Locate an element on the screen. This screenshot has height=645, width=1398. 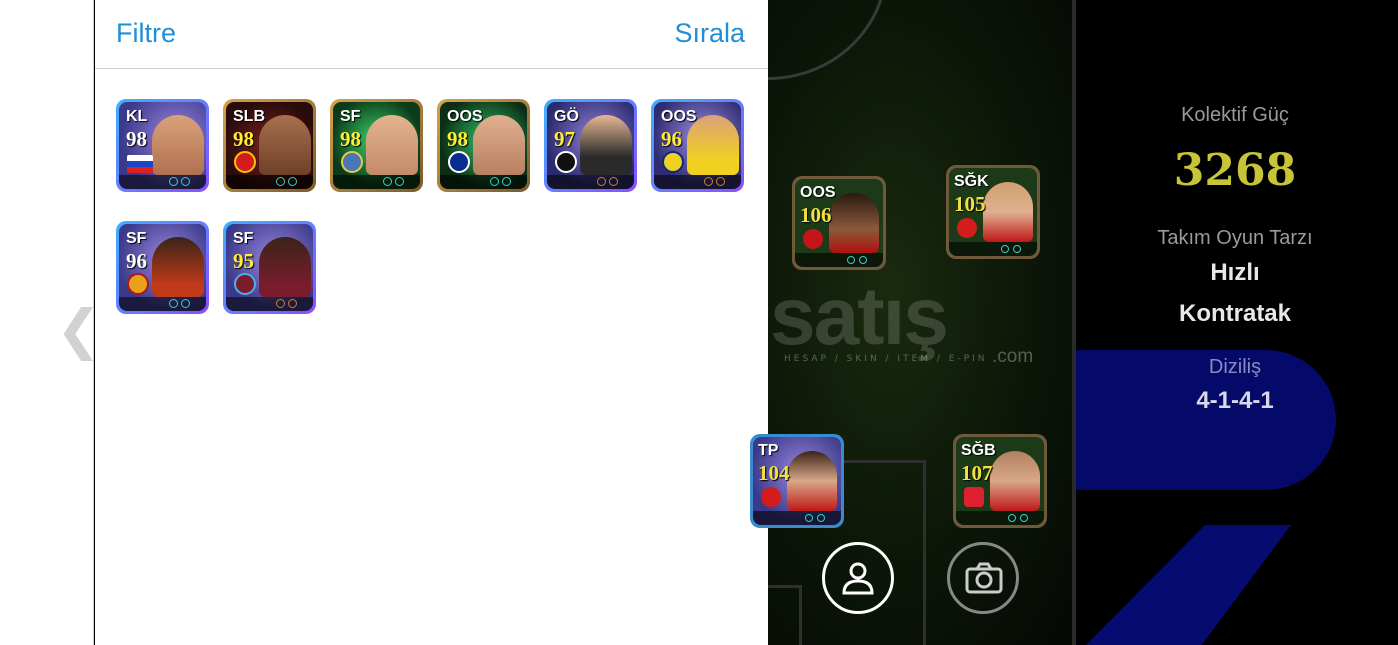
play-style-value-line1: Hızlı is located at coordinates (1235, 272).